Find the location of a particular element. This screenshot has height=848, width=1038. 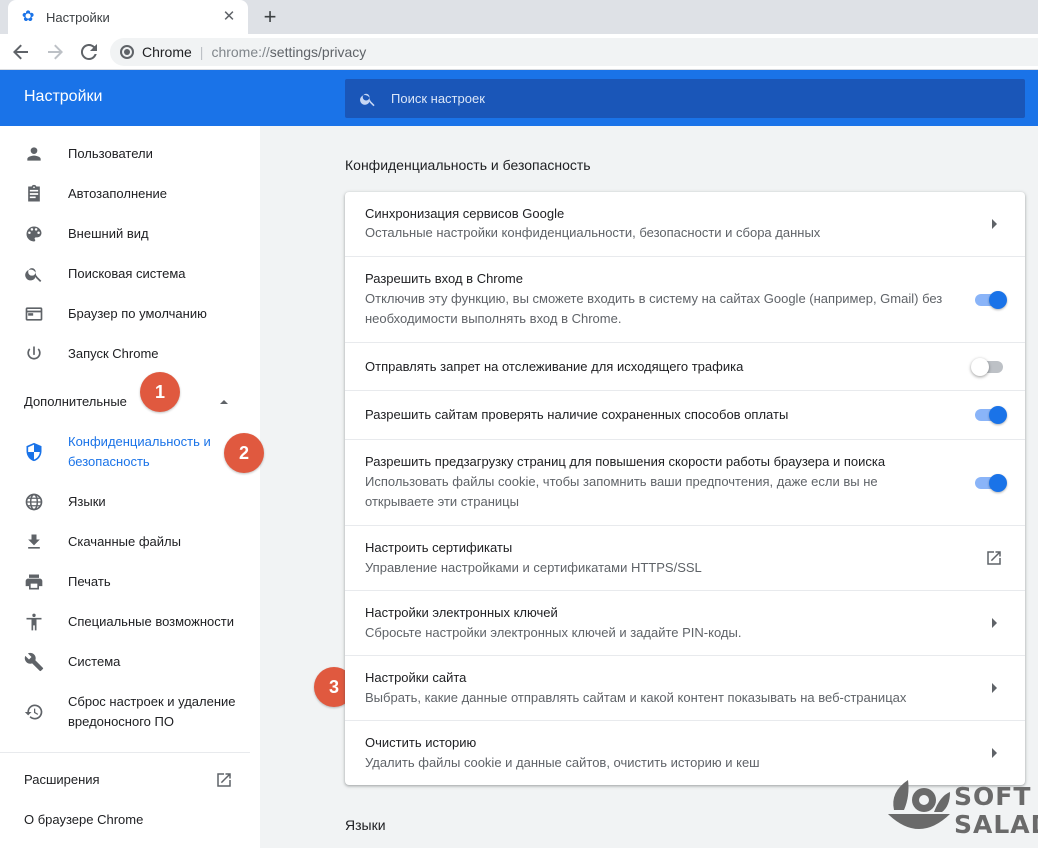

row-title: Настроить сертификаты is located at coordinates (439, 547).